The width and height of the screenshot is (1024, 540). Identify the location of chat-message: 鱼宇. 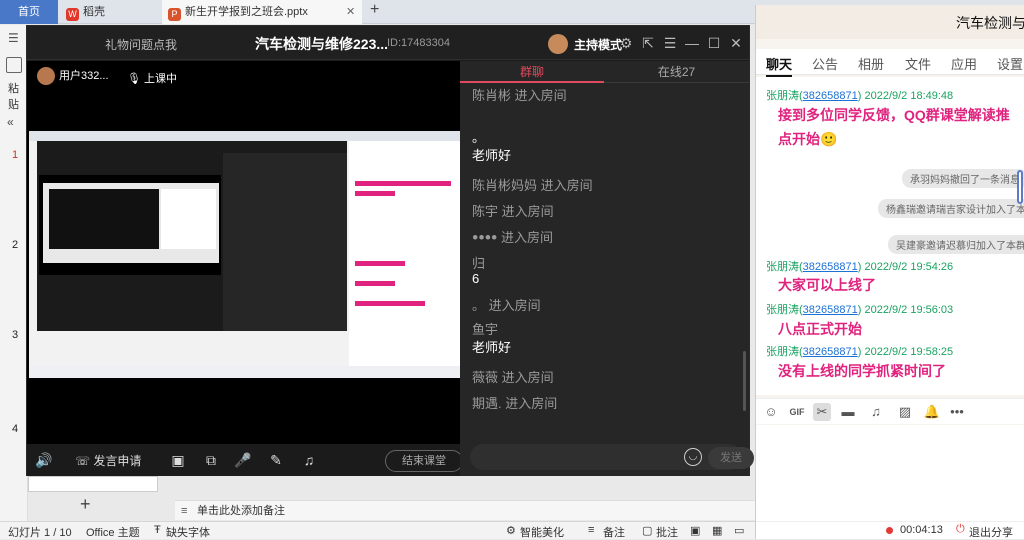
(485, 329).